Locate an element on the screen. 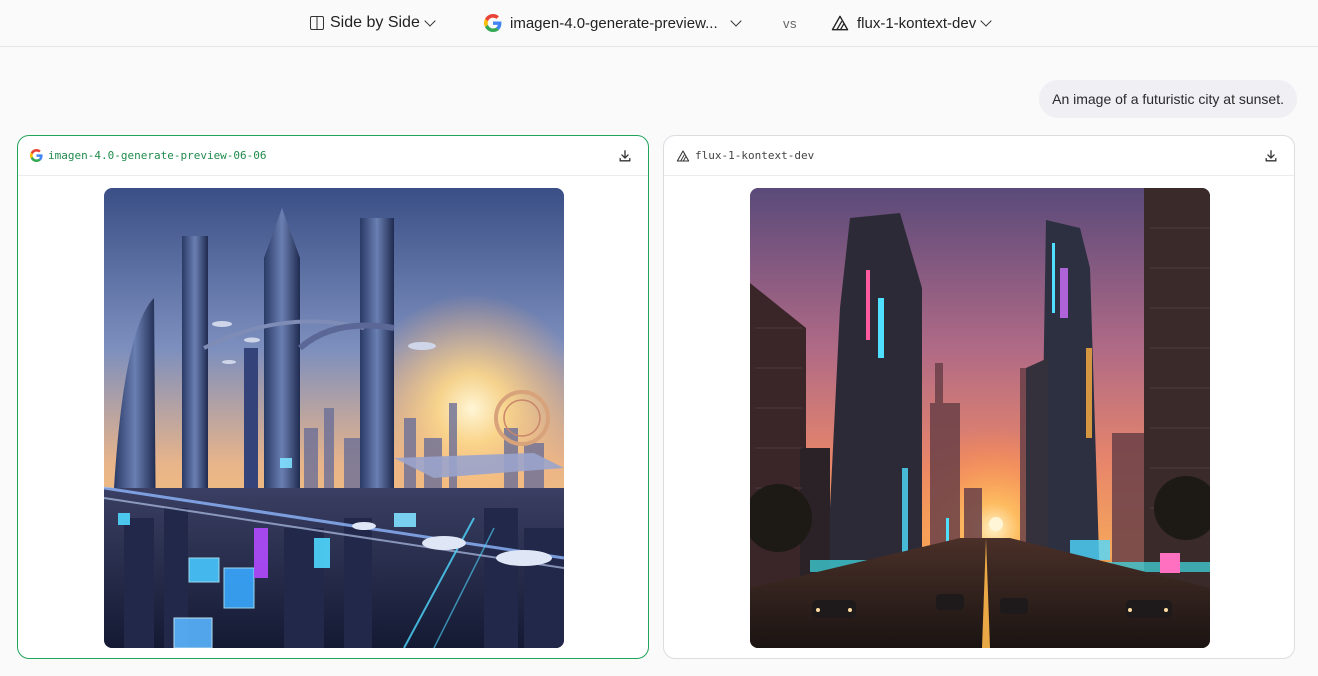  model-b-name: flux-1-kontext-dev is located at coordinates (917, 23).